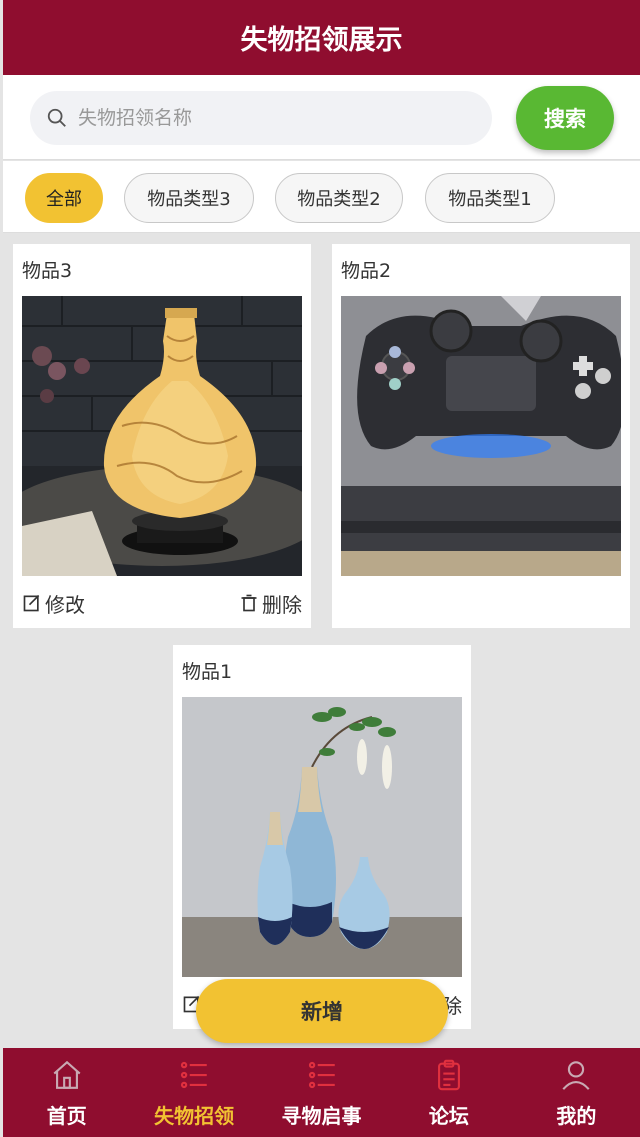 The width and height of the screenshot is (640, 1137). Describe the element at coordinates (194, 1116) in the screenshot. I see `tab-label: 失物招领` at that location.